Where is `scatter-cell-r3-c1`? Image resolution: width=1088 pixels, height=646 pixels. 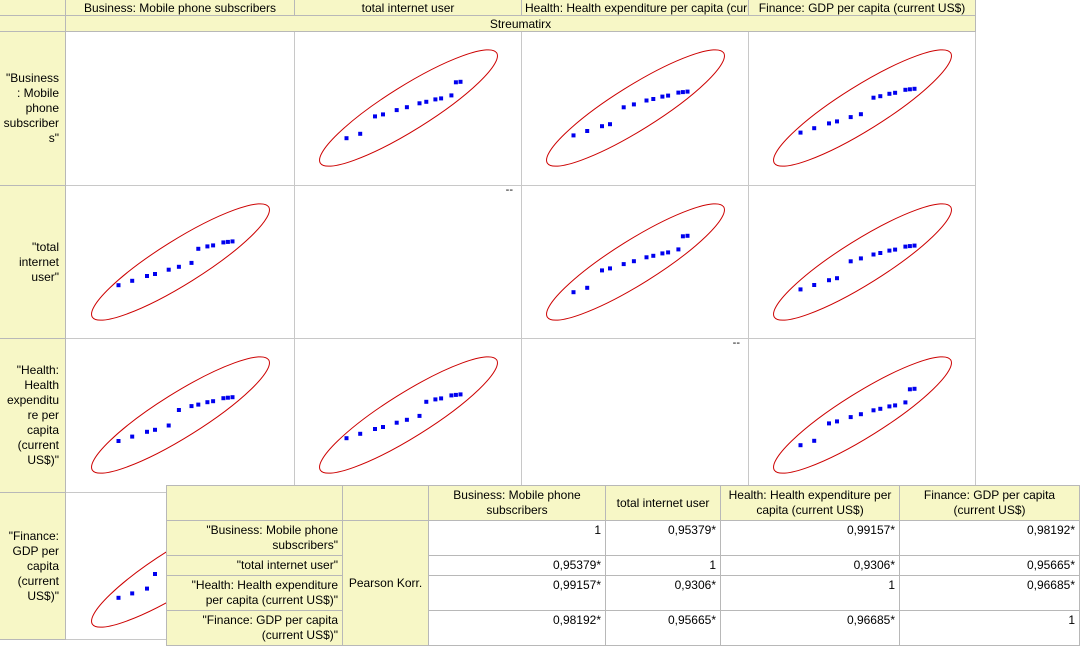
scatter-cell-r3-c1 is located at coordinates (180, 416).